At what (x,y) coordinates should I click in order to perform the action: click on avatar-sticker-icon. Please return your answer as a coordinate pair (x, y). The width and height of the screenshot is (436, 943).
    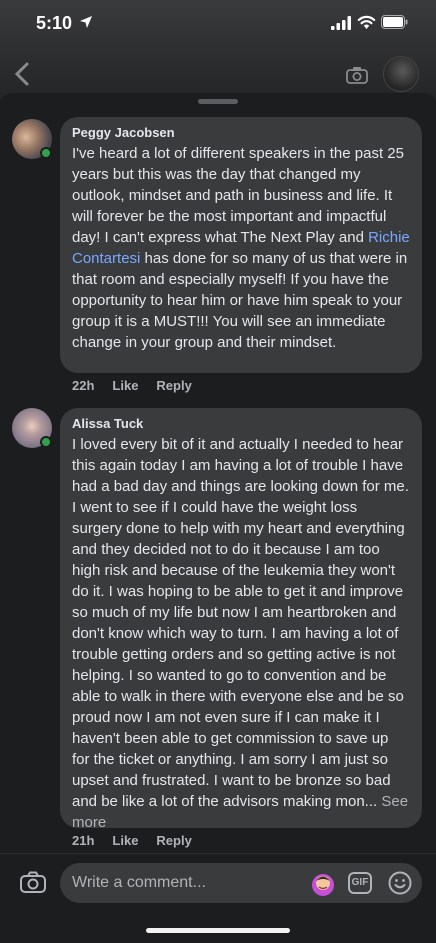
    Looking at the image, I should click on (323, 884).